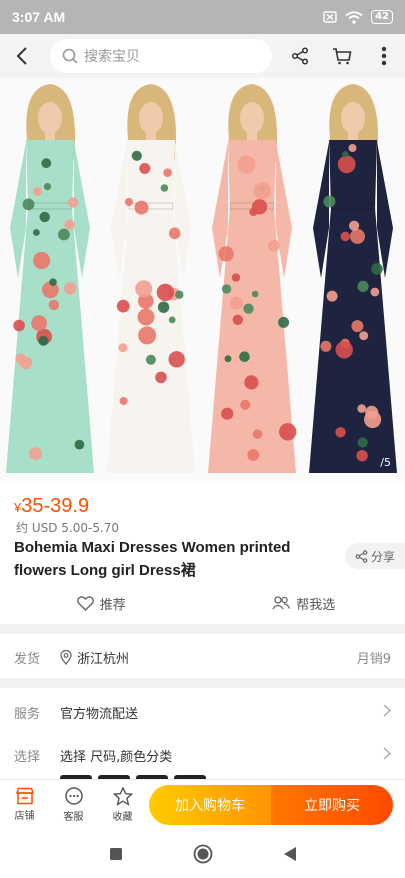 Image resolution: width=405 pixels, height=878 pixels. I want to click on price-area: ¥35-39.9 约 USD 5.00-5.70, so click(202, 509).